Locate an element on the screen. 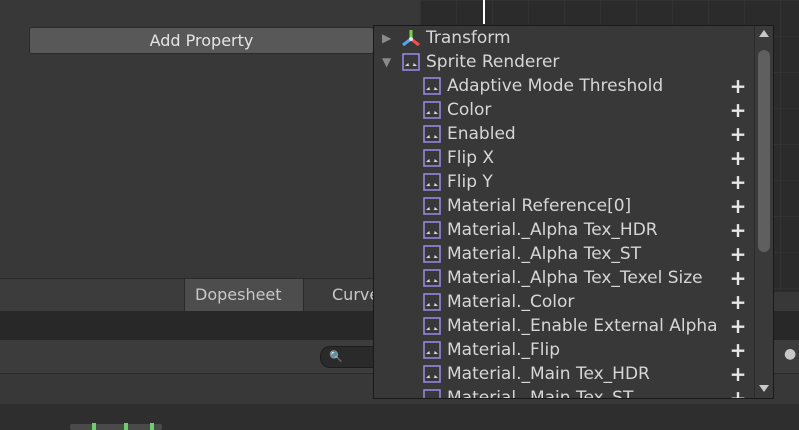  add-property-button: Add Property is located at coordinates (201, 40).